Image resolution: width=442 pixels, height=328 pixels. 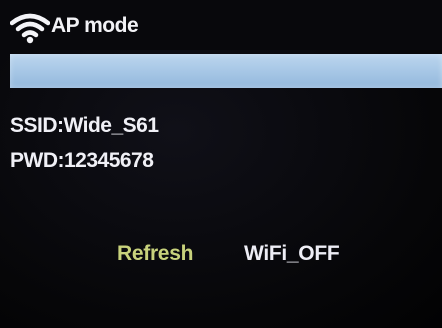 I want to click on wifi-off-button: WiFi_OFF, so click(x=292, y=254).